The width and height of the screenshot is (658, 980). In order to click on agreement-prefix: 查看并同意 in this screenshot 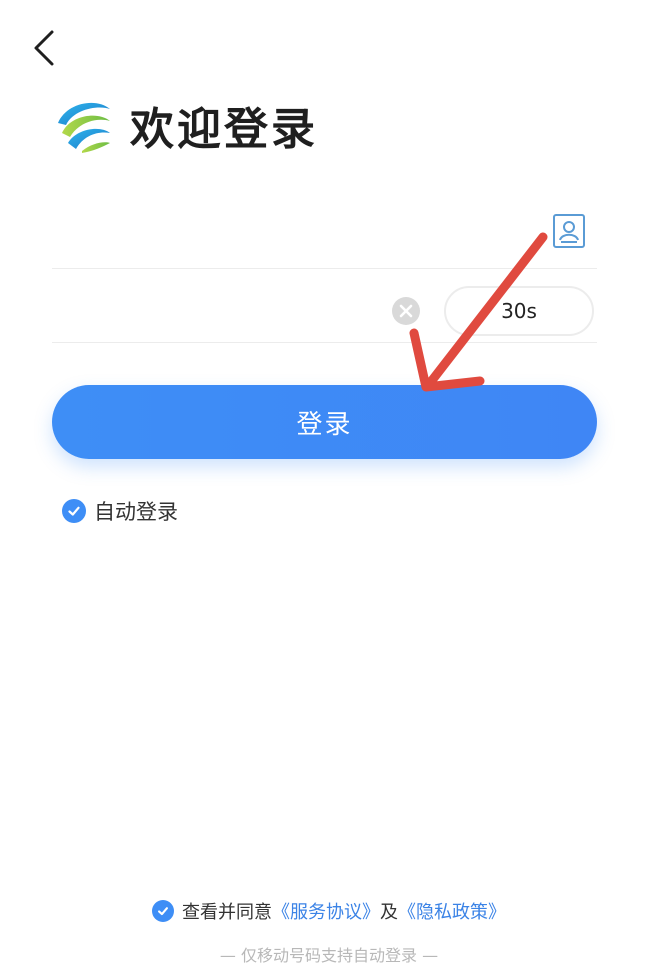, I will do `click(227, 912)`.